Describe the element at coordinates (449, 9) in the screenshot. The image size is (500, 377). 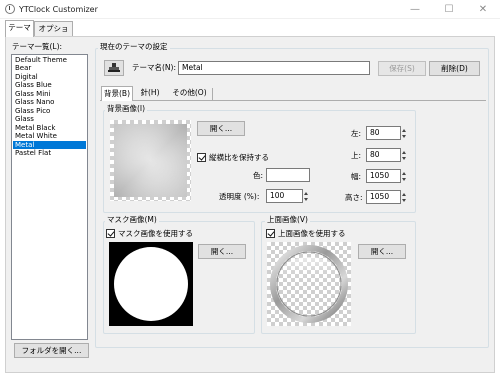
I see `maximize-button: ☐` at that location.